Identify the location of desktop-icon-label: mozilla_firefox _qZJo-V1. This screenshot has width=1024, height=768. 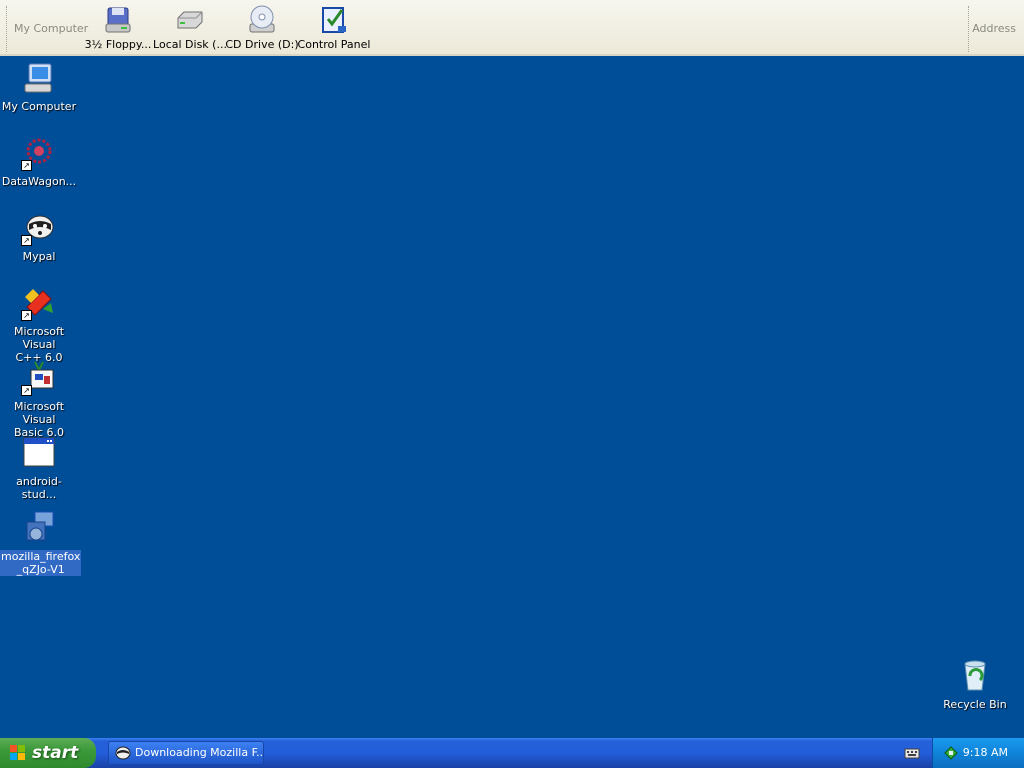
(41, 563).